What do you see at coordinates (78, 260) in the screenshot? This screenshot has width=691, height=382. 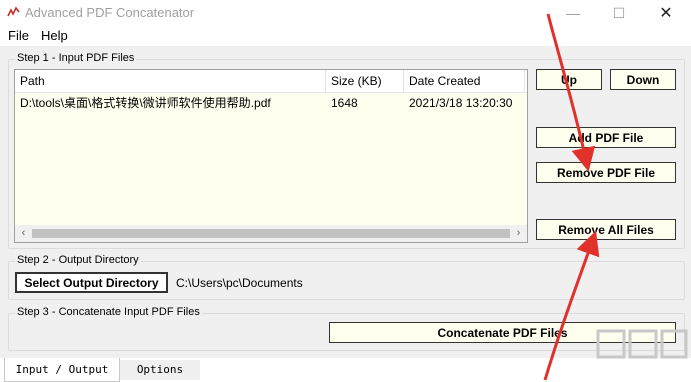 I see `step2-legend: Step 2 - Output Directory` at bounding box center [78, 260].